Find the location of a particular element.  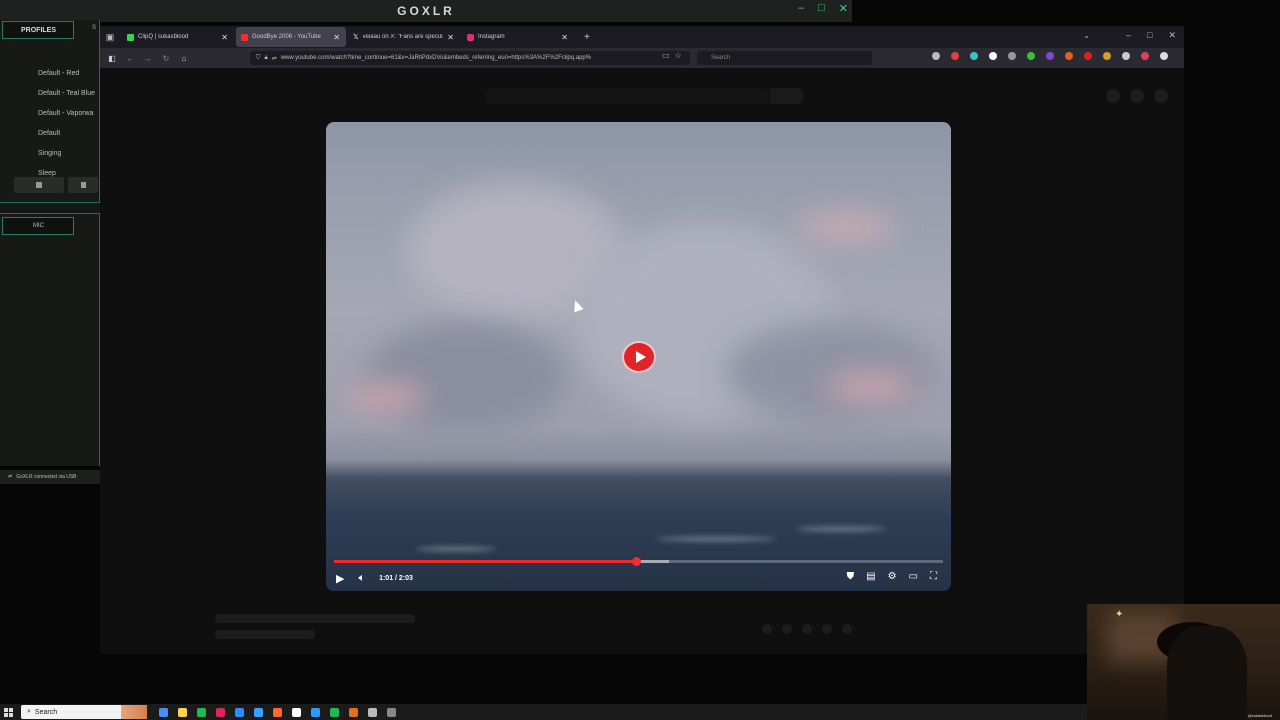

windows-start-icon is located at coordinates (8, 712).